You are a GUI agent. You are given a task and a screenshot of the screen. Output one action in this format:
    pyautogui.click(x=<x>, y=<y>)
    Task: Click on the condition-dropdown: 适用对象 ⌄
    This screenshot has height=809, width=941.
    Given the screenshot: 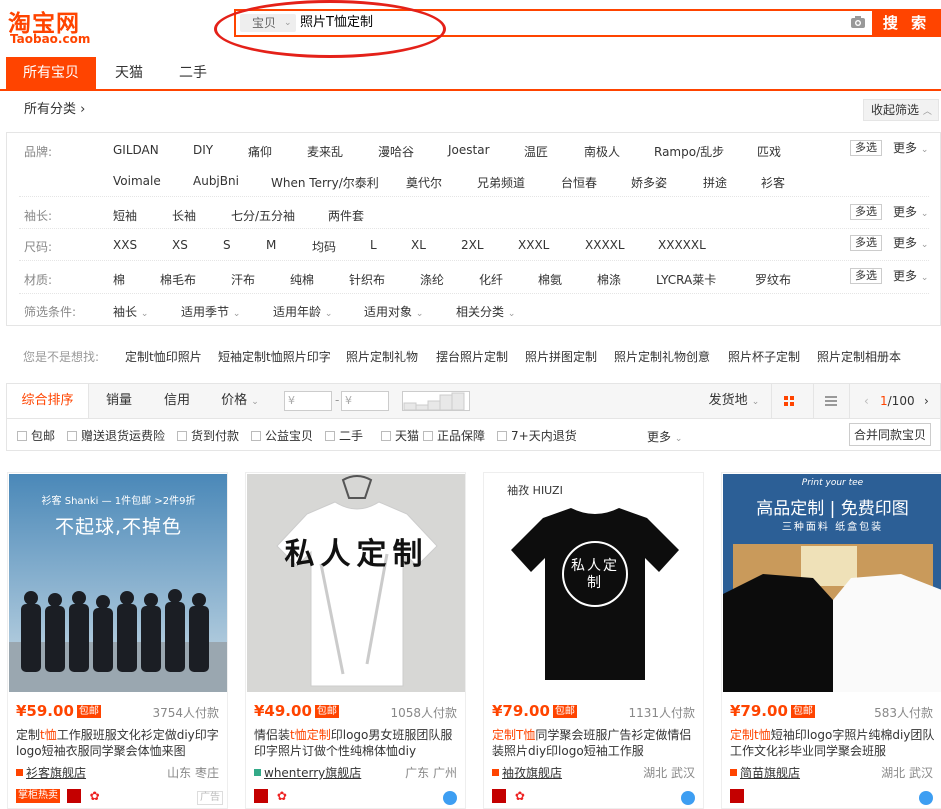 What is the action you would take?
    pyautogui.click(x=393, y=311)
    